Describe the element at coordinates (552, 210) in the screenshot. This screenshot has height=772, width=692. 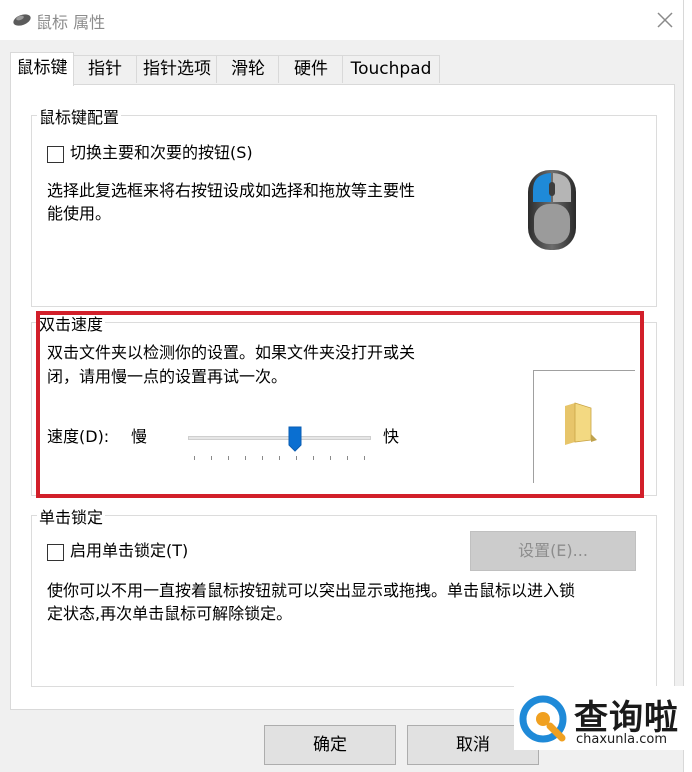
I see `mouse-image` at that location.